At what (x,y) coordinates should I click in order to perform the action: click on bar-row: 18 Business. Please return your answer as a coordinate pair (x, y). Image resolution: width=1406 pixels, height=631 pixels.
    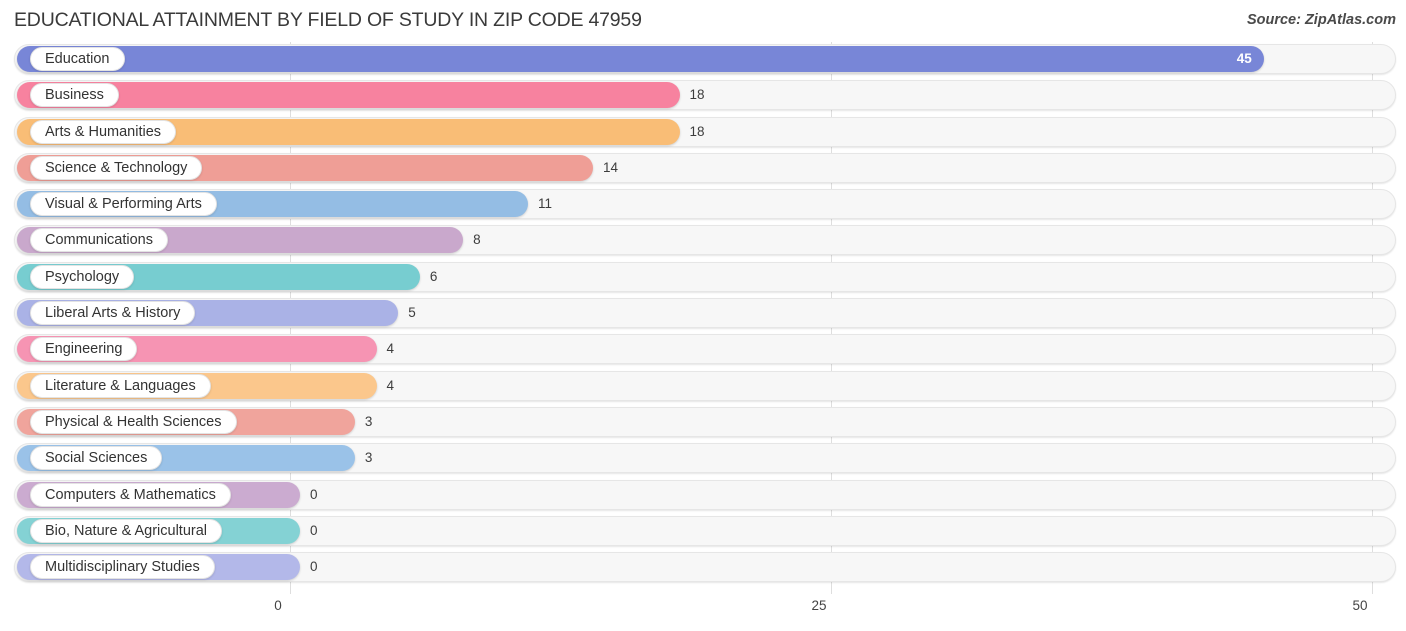
    Looking at the image, I should click on (703, 96).